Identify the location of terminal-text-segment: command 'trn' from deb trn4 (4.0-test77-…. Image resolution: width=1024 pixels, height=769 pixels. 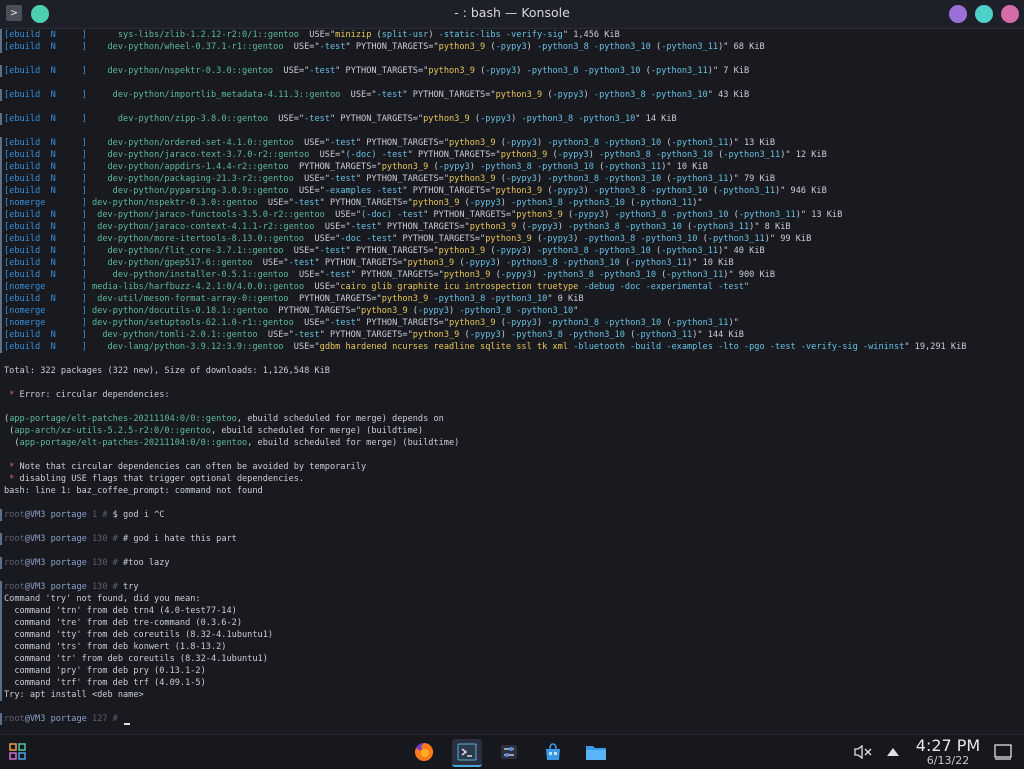
(120, 611).